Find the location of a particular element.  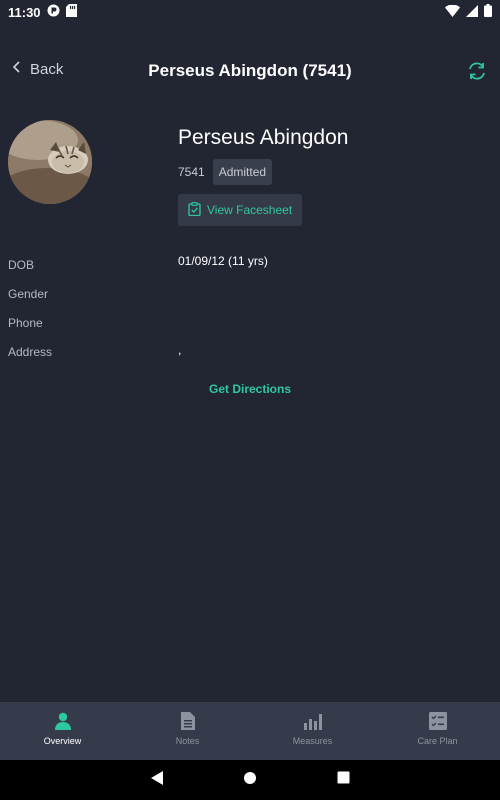

gender-label: Gender is located at coordinates (28, 294).